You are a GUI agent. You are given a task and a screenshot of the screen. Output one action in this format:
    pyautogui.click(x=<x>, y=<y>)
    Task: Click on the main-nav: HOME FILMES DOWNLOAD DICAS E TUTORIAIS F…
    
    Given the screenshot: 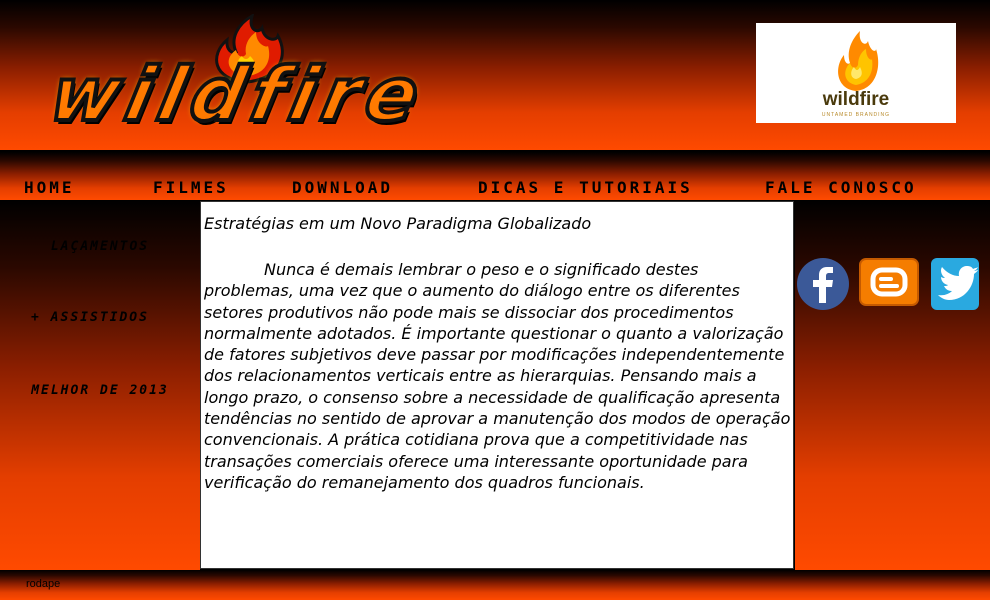 What is the action you would take?
    pyautogui.click(x=495, y=176)
    